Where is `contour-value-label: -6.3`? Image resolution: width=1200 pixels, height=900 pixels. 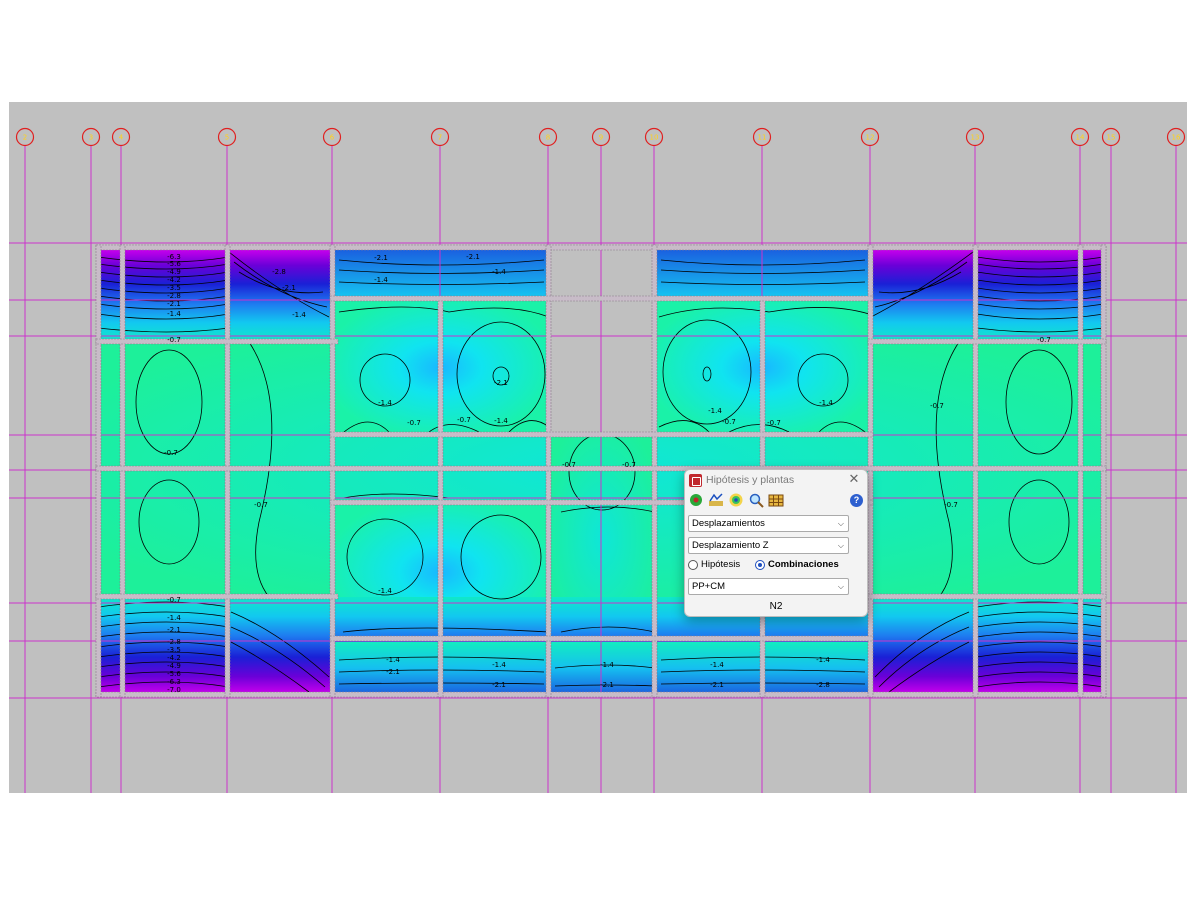
contour-value-label: -6.3 is located at coordinates (174, 682).